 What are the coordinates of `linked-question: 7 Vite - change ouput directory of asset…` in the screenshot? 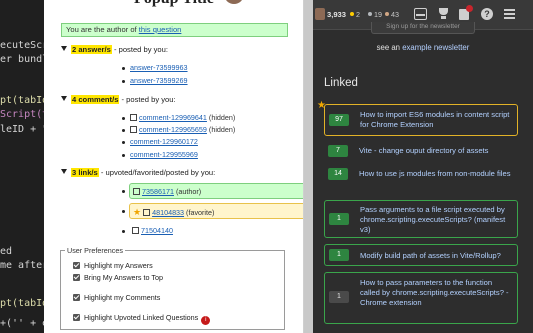 It's located at (421, 151).